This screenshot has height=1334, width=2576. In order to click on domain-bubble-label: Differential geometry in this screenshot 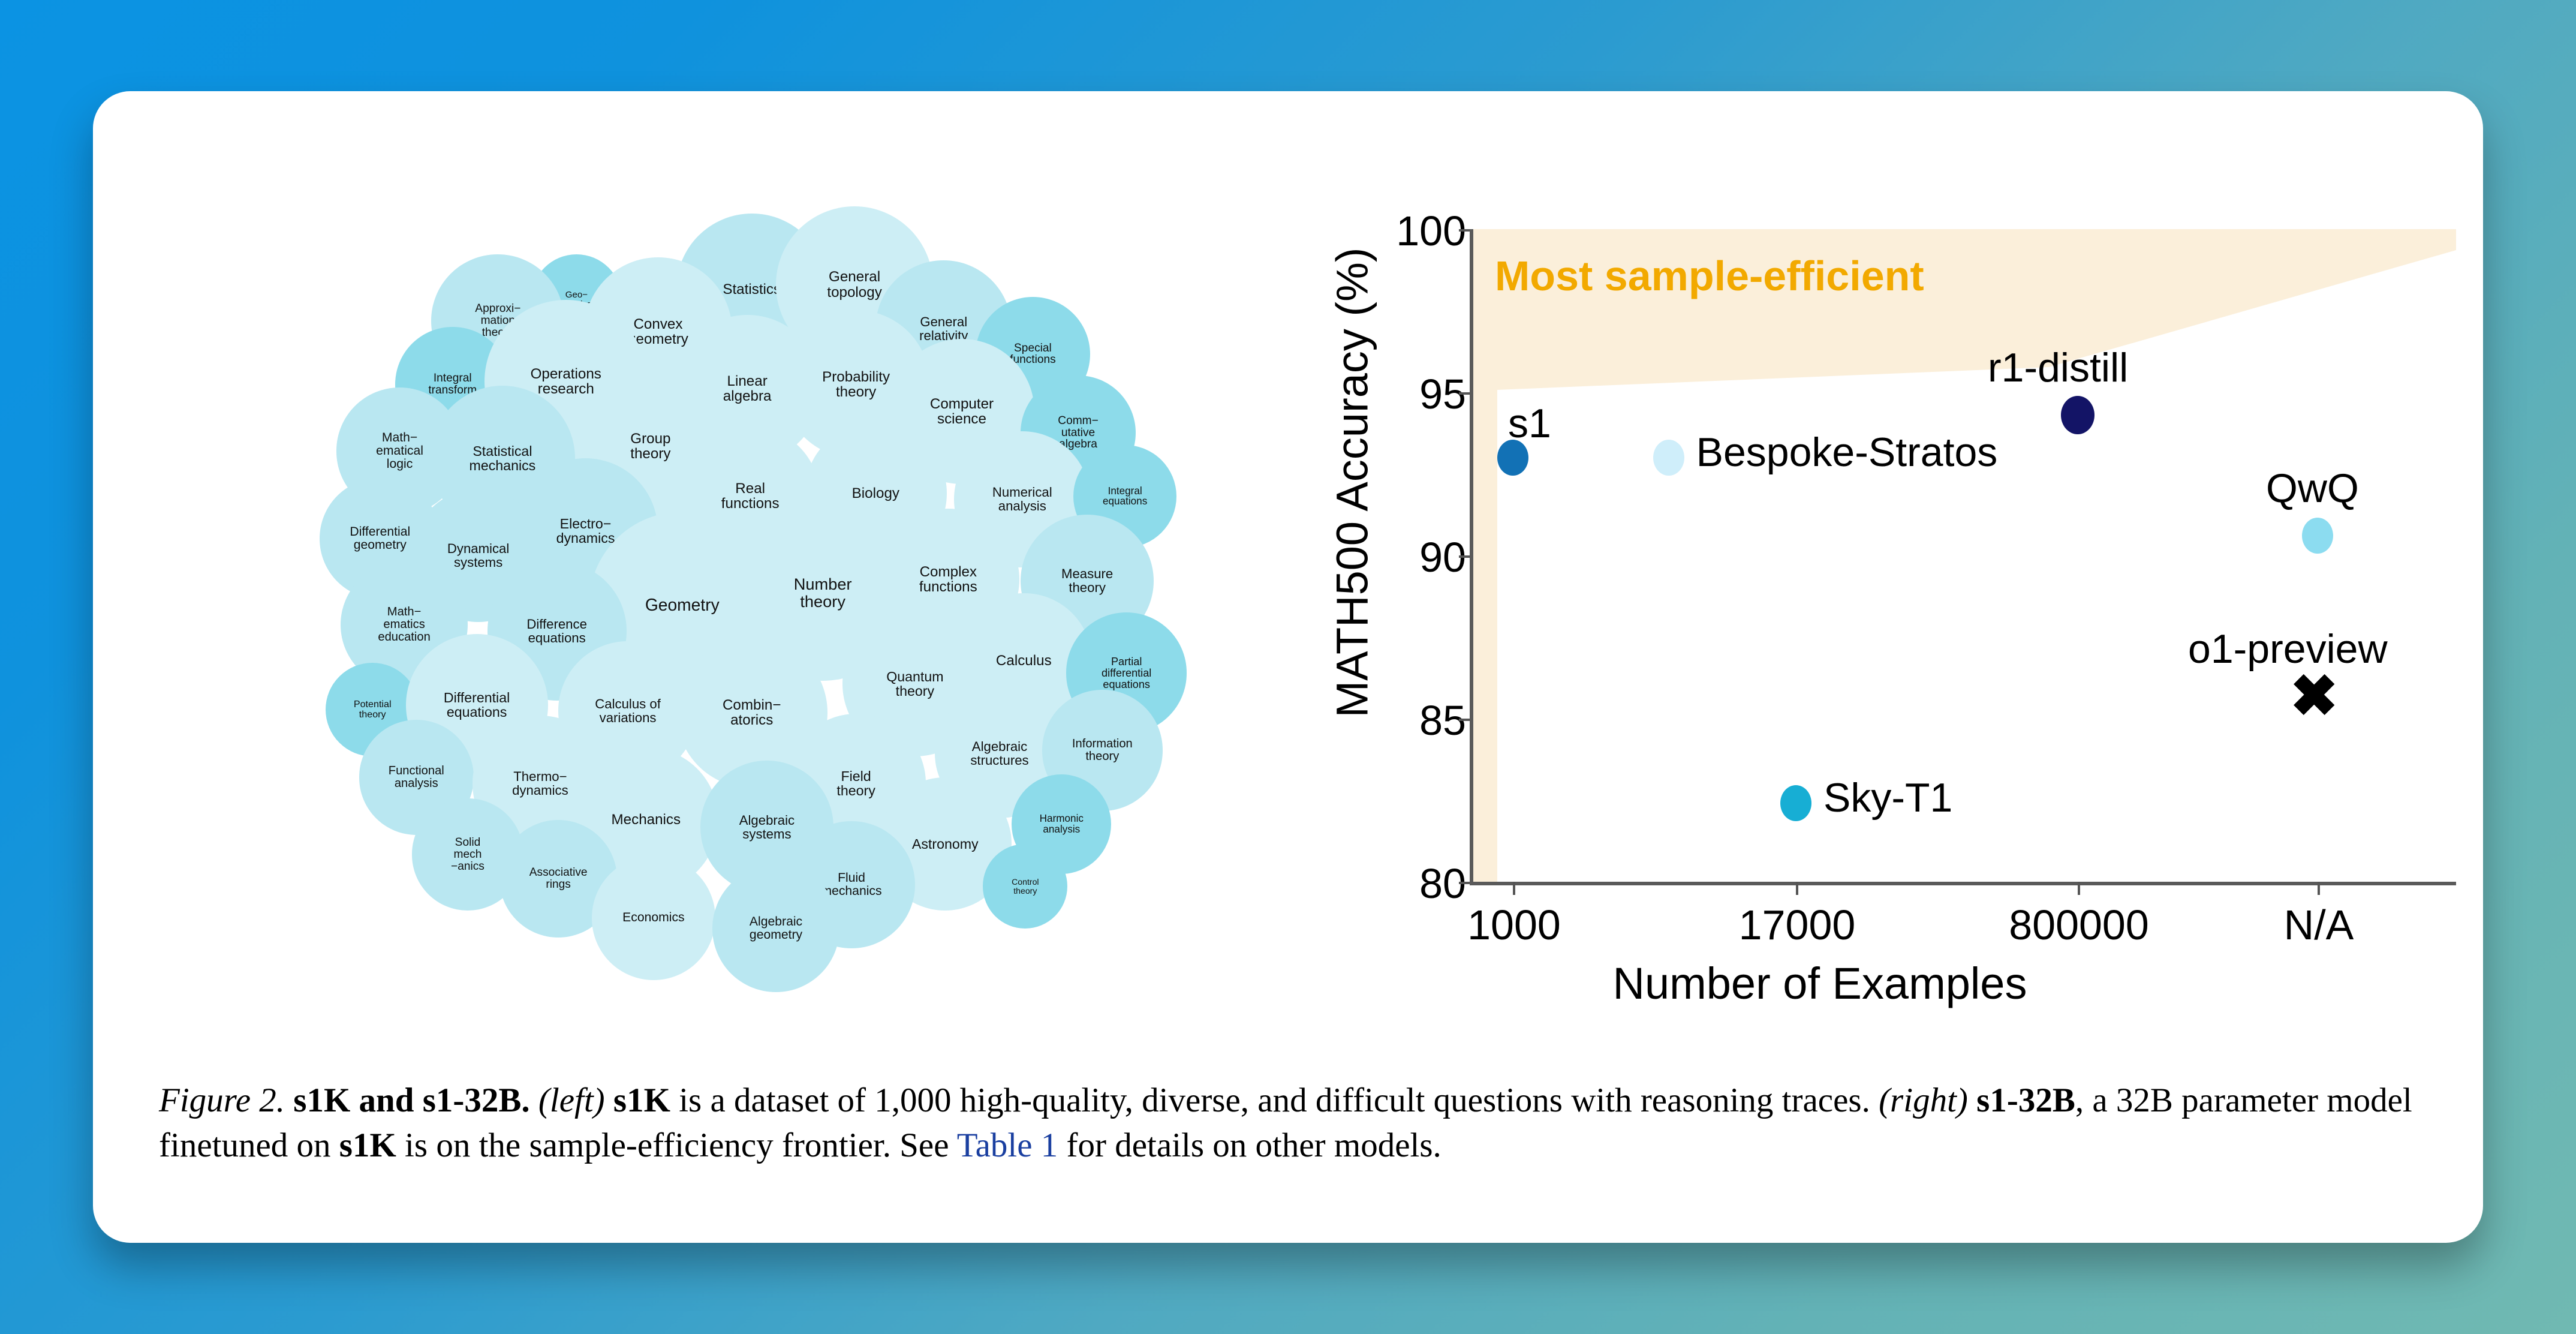, I will do `click(380, 538)`.